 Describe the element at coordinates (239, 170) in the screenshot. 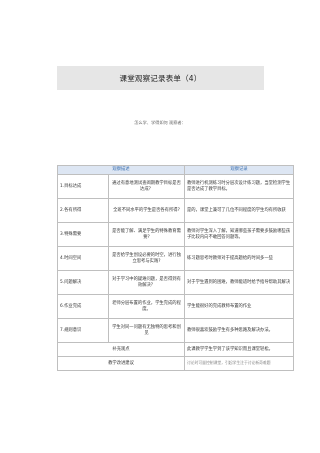

I see `header-record: 观察记录` at that location.